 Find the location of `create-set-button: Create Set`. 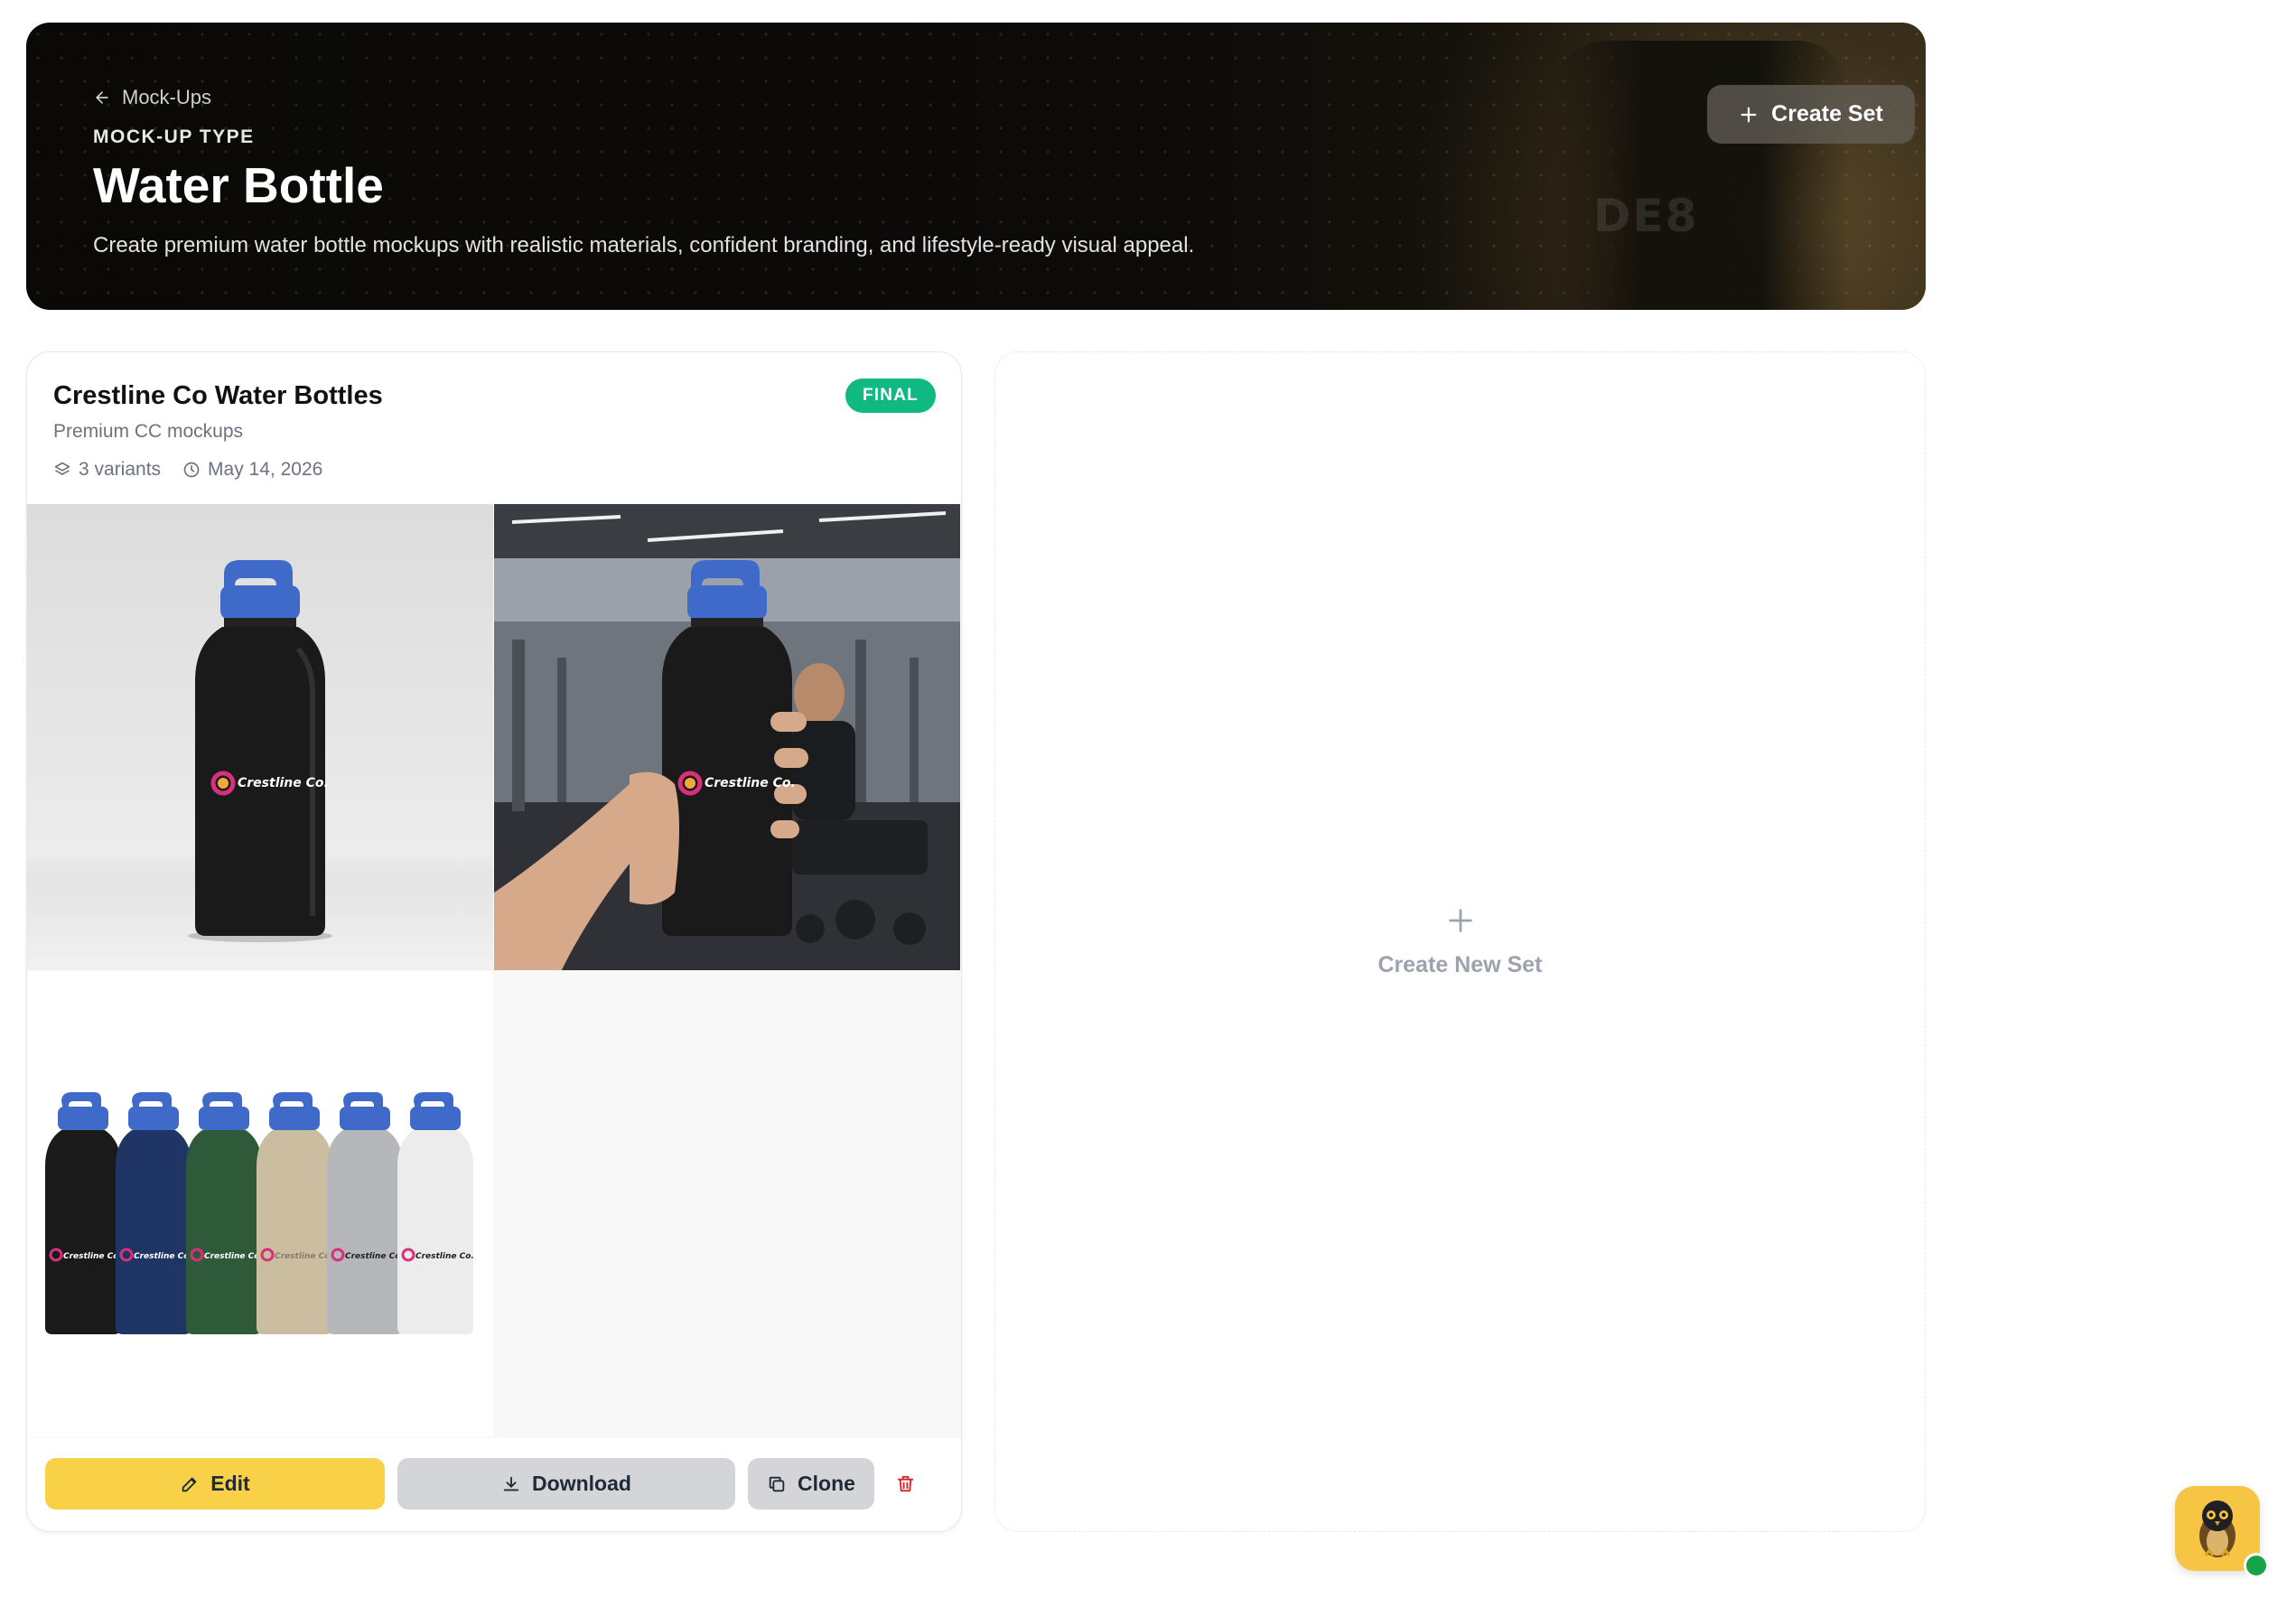

create-set-button: Create Set is located at coordinates (1811, 114).